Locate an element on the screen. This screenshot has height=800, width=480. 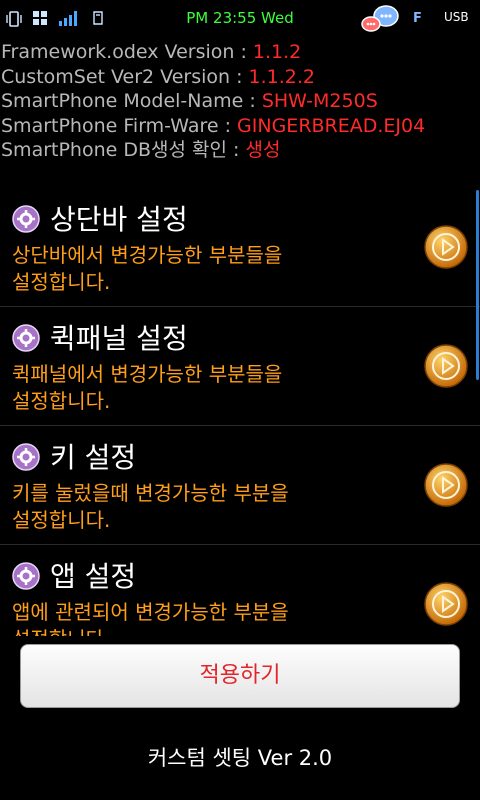
desc-line: 상단바에서 변경가능한 부분들을 is located at coordinates (147, 255).